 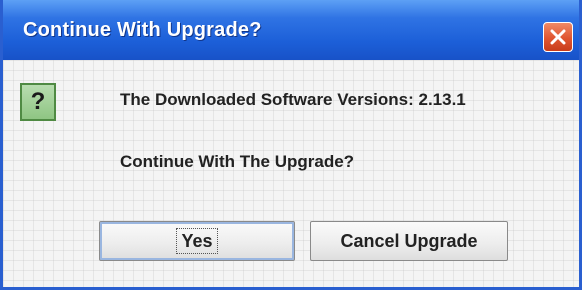 I want to click on cancel-upgrade-button: Cancel Upgrade, so click(x=409, y=241).